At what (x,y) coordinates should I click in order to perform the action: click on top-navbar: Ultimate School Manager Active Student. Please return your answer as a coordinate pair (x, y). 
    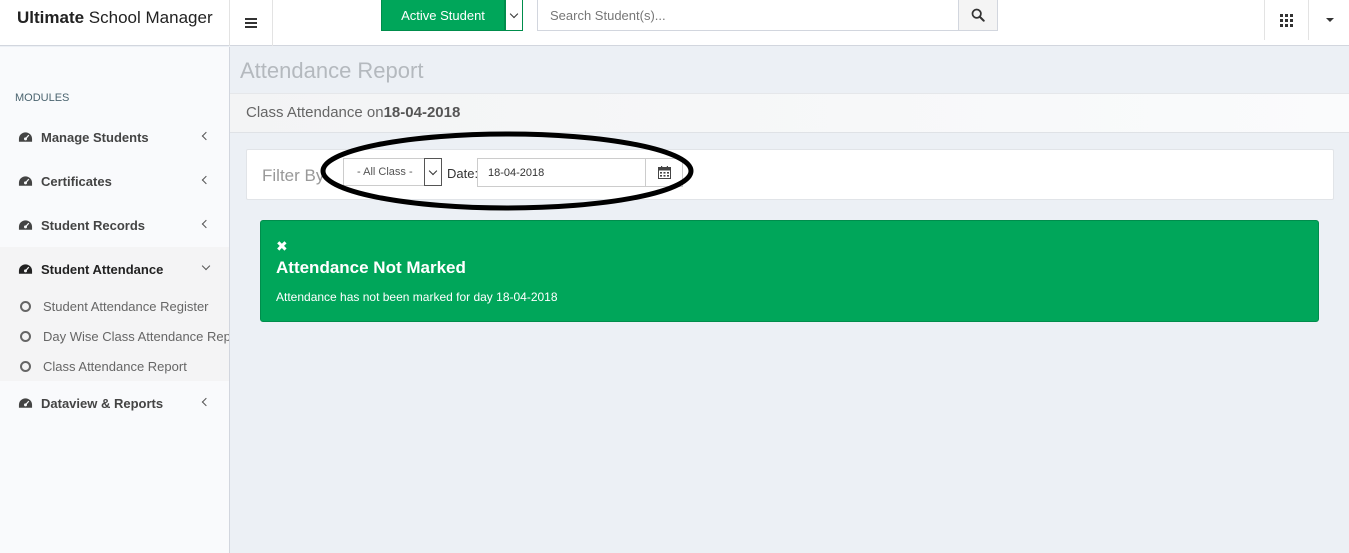
    Looking at the image, I should click on (674, 23).